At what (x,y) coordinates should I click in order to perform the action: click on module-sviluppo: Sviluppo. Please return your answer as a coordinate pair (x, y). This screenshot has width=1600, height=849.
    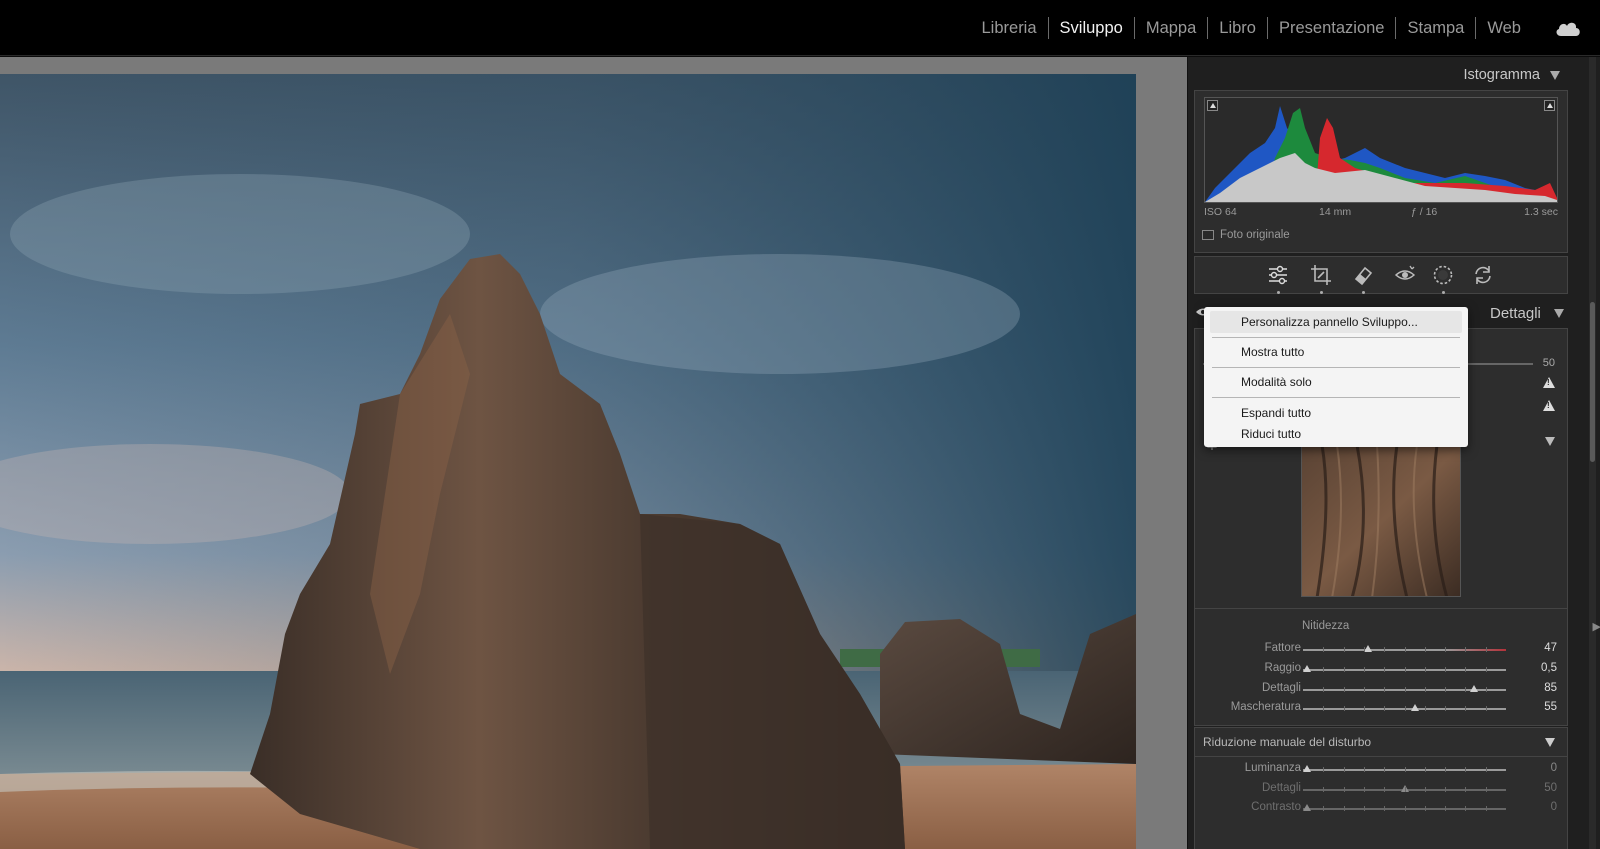
    Looking at the image, I should click on (1091, 28).